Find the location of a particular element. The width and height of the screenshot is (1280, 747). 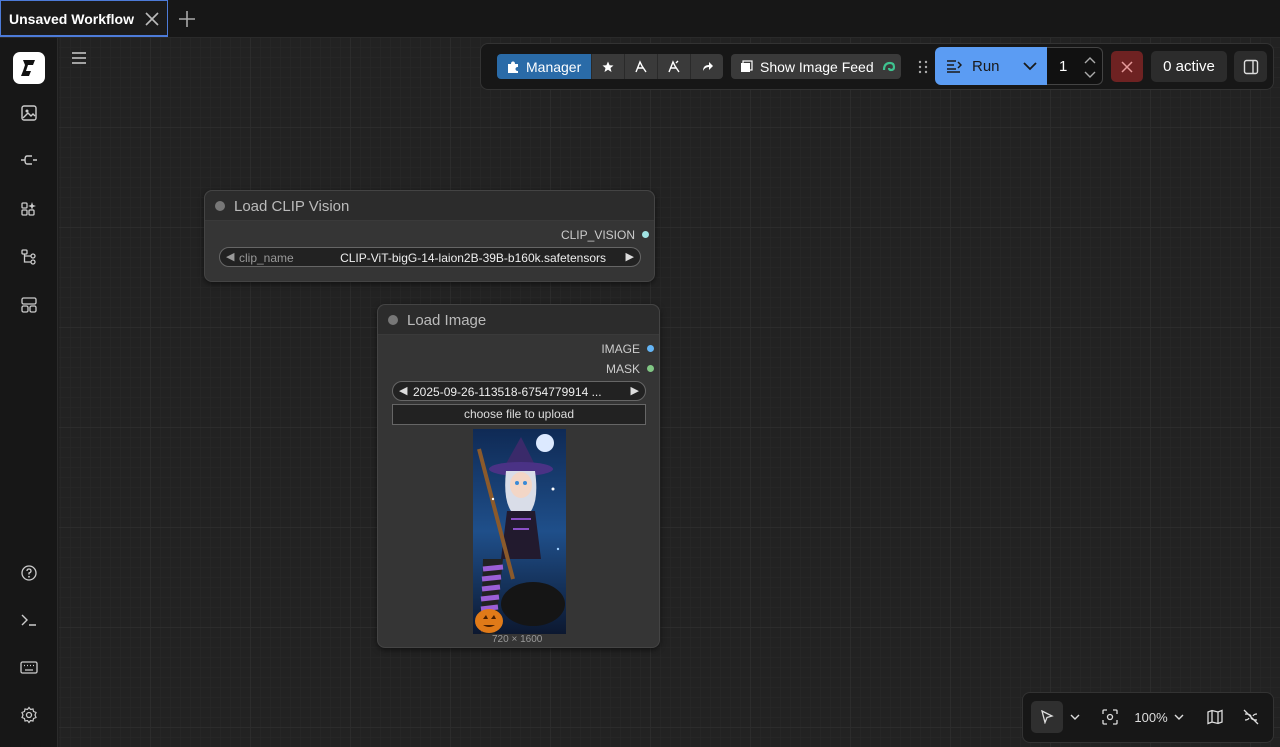

tab-title: Unsaved Workflow is located at coordinates (71, 19).